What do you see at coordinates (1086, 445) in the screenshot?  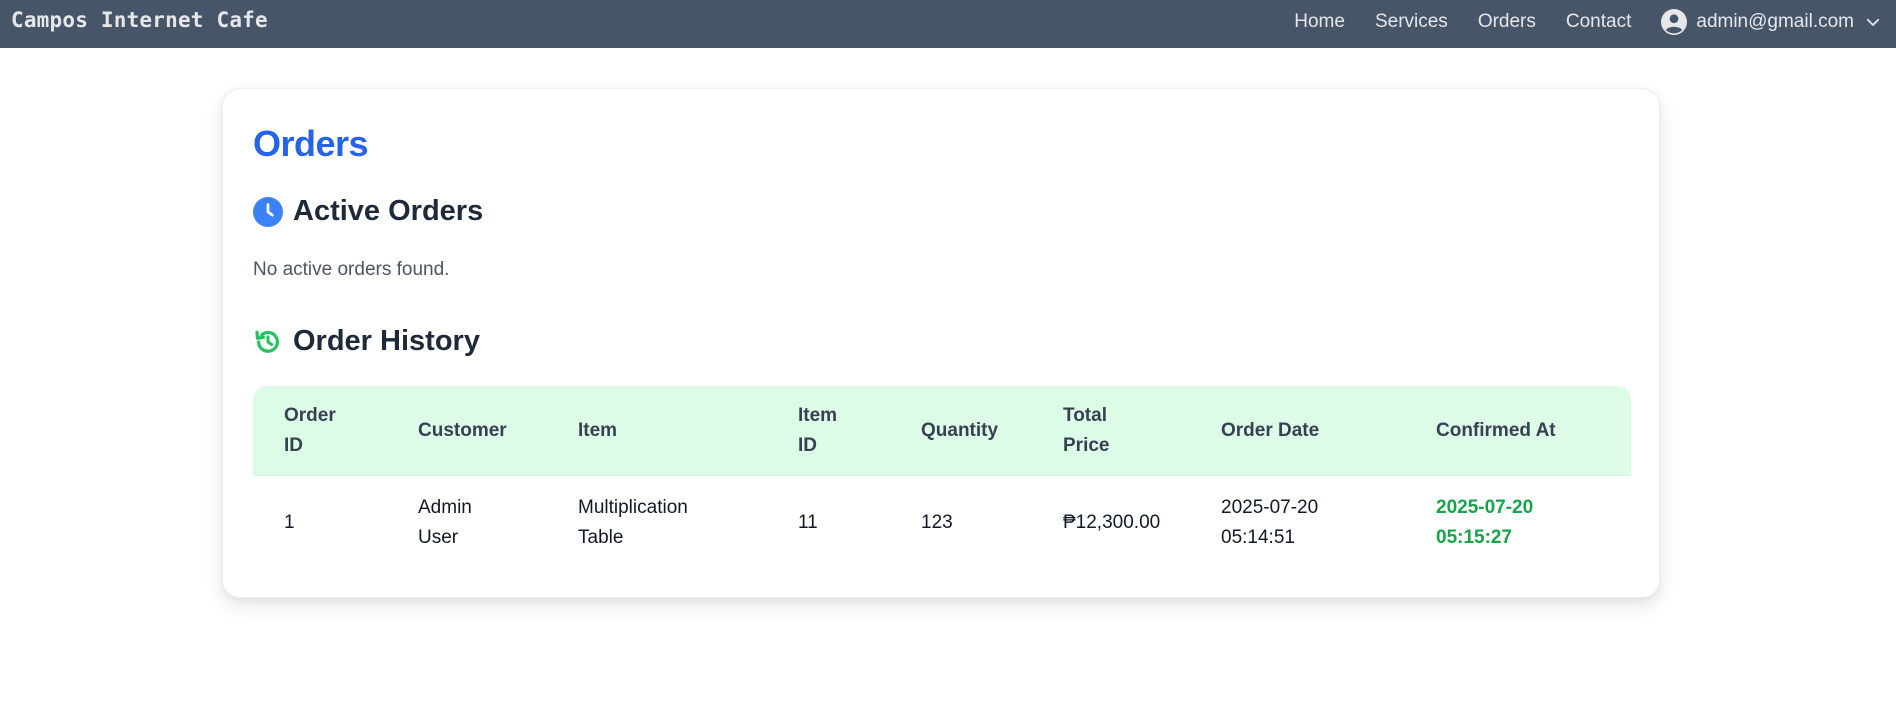 I see `column-header-text: Price` at bounding box center [1086, 445].